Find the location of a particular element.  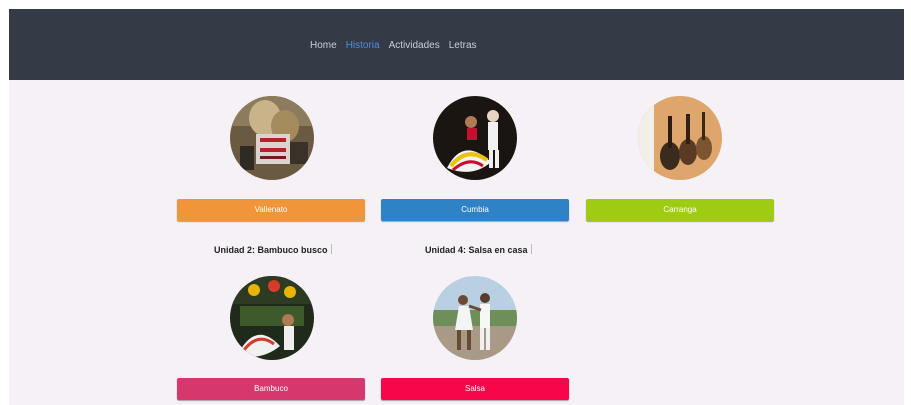

nav-home: Home is located at coordinates (323, 46).